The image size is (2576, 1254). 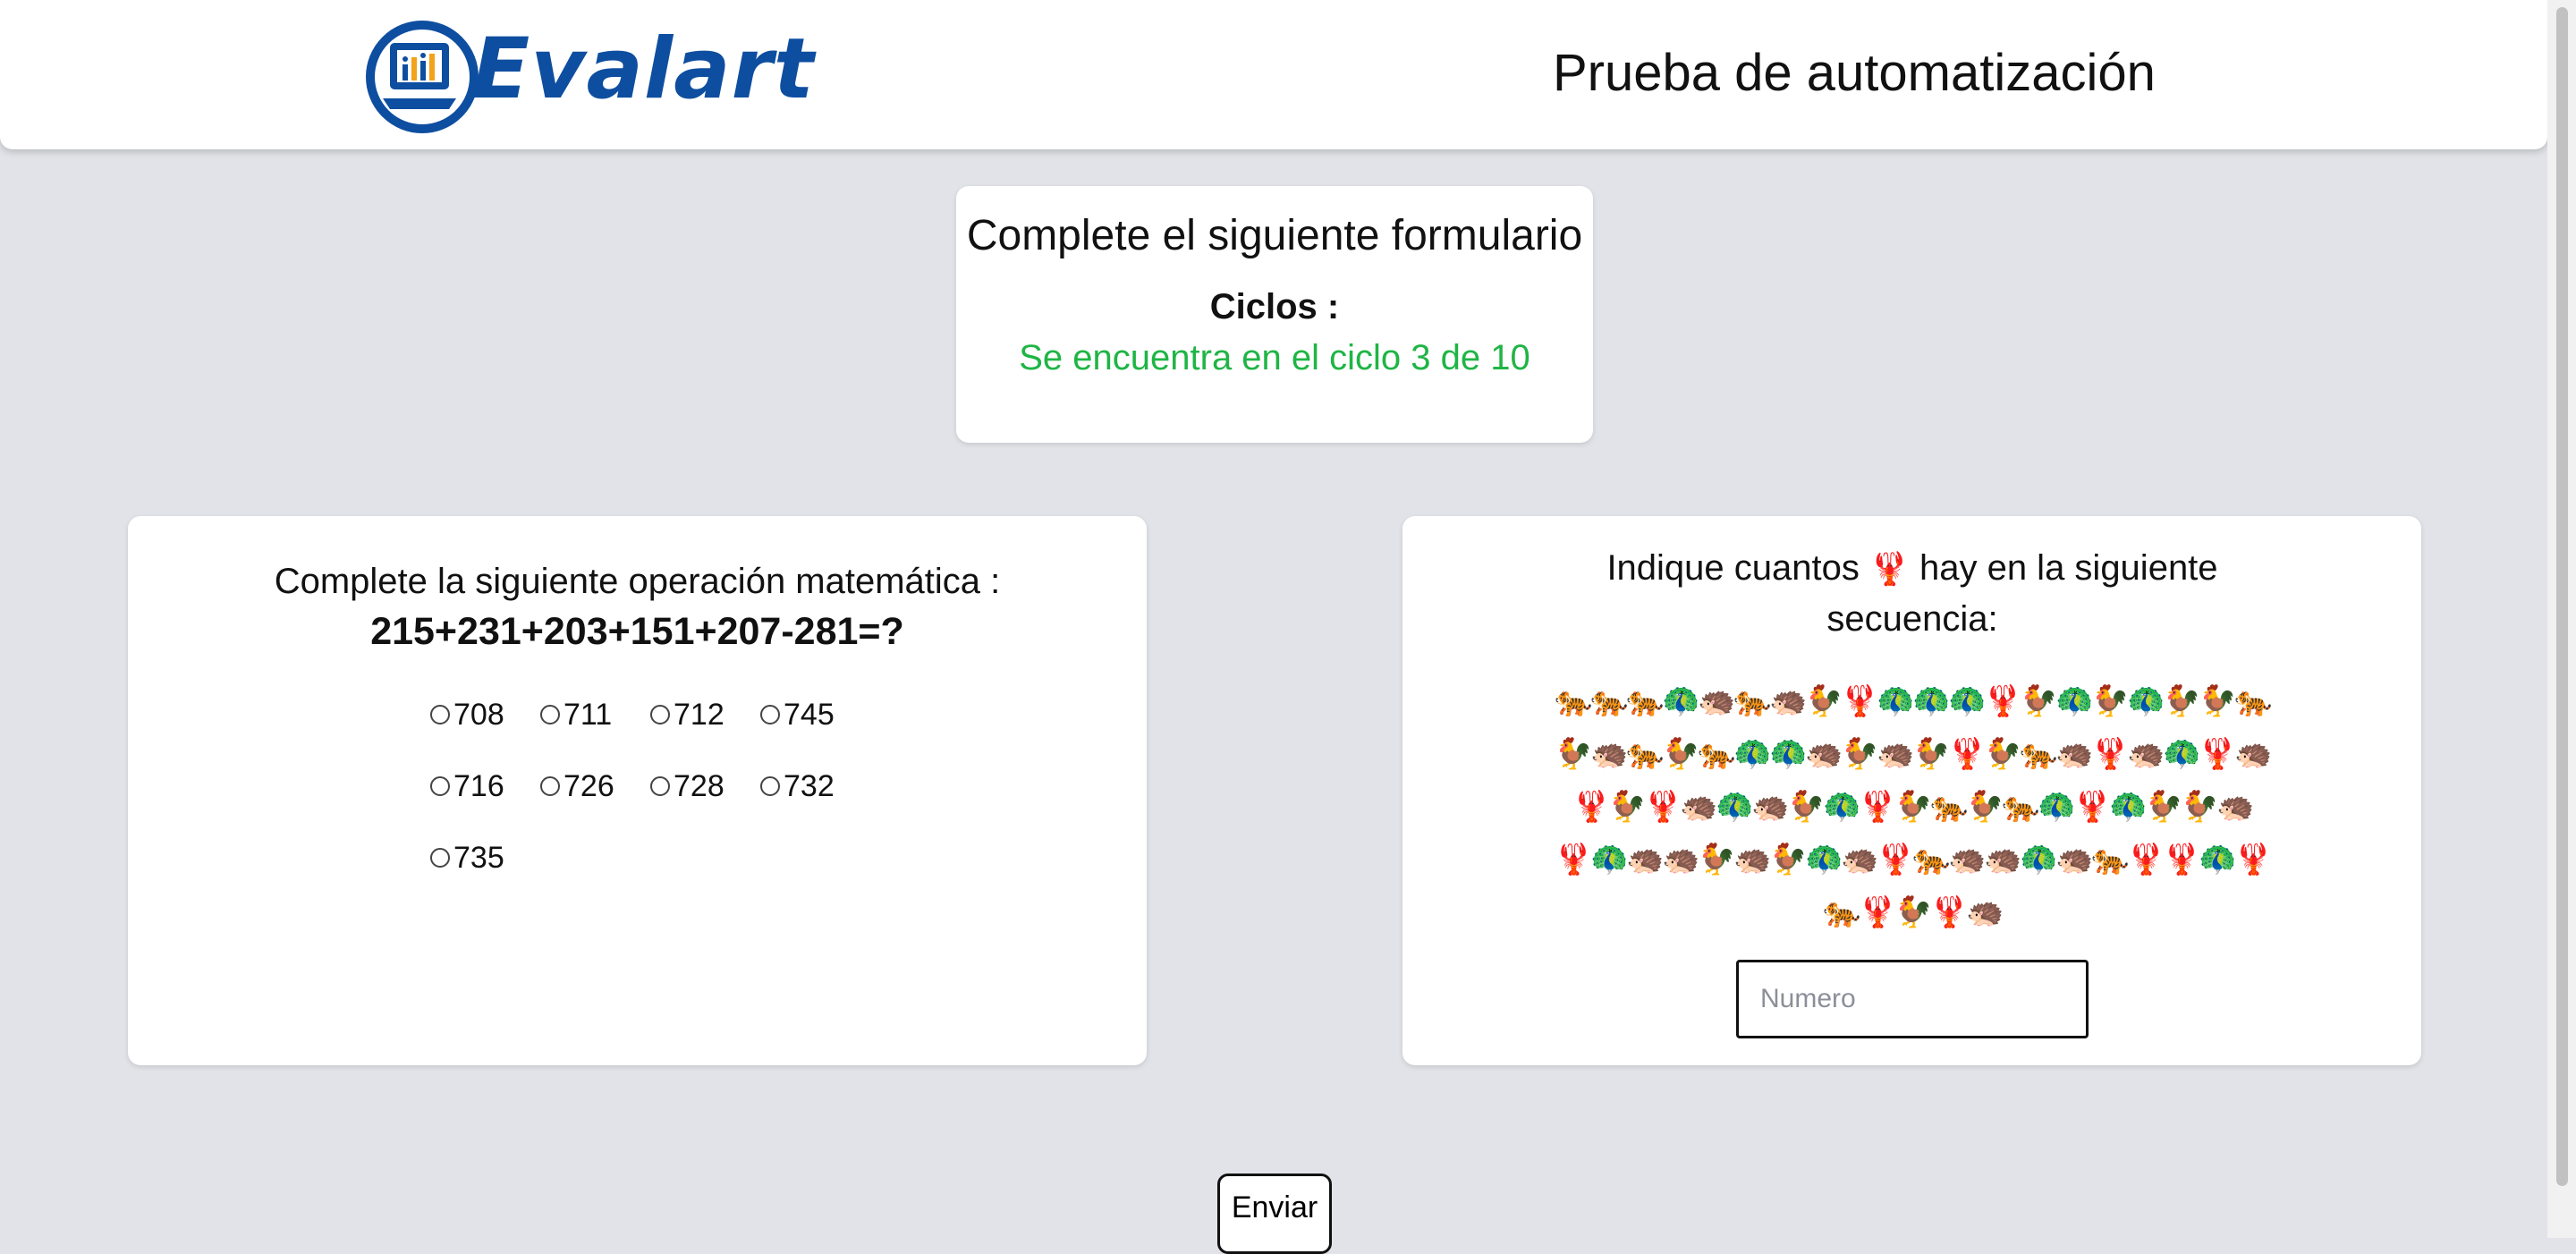 What do you see at coordinates (485, 715) in the screenshot?
I see `option-708: 708` at bounding box center [485, 715].